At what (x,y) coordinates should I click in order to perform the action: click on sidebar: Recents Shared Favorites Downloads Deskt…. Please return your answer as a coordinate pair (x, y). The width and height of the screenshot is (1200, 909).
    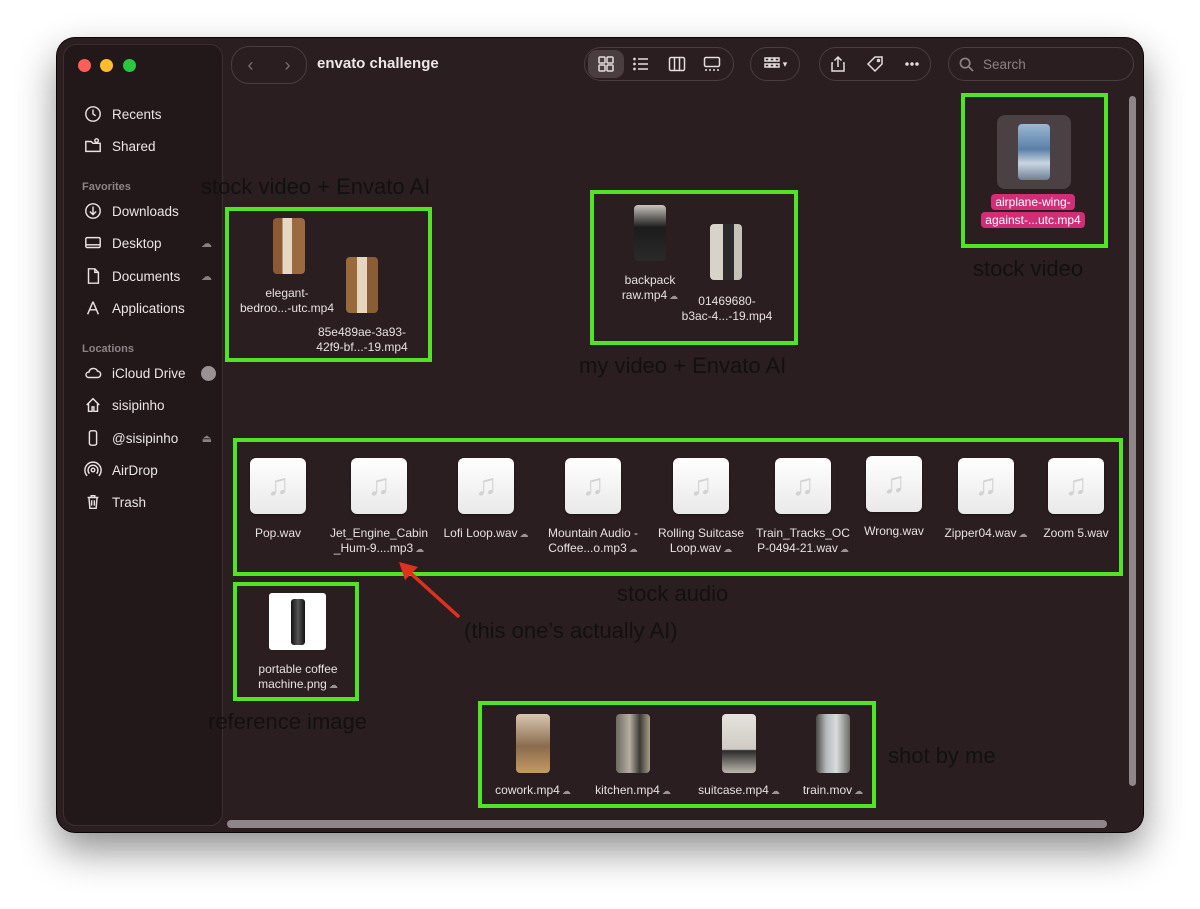
    Looking at the image, I should click on (143, 435).